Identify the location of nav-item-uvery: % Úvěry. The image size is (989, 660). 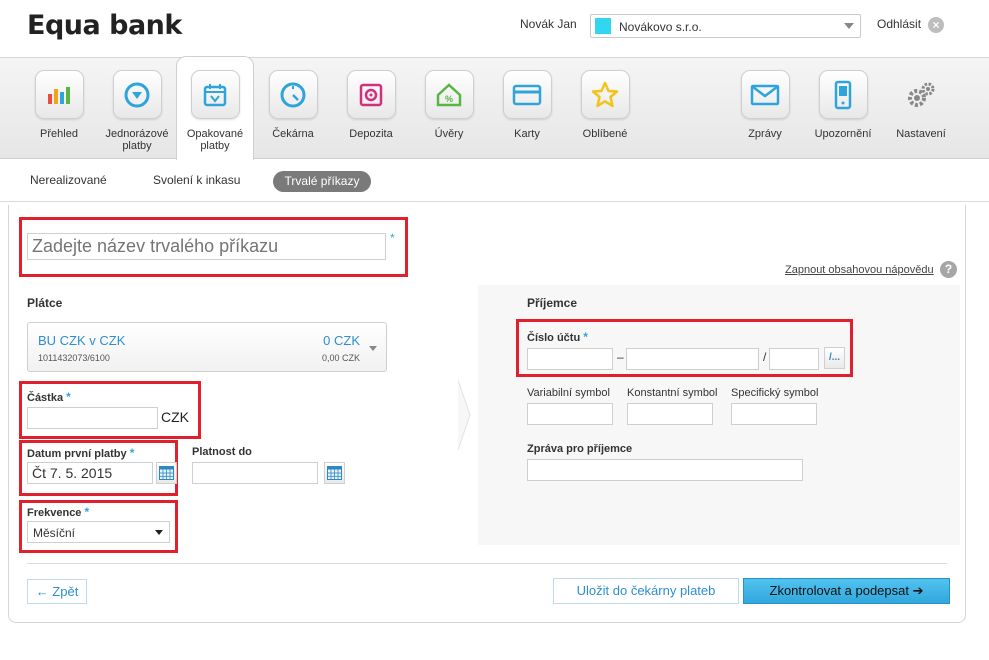
(449, 99).